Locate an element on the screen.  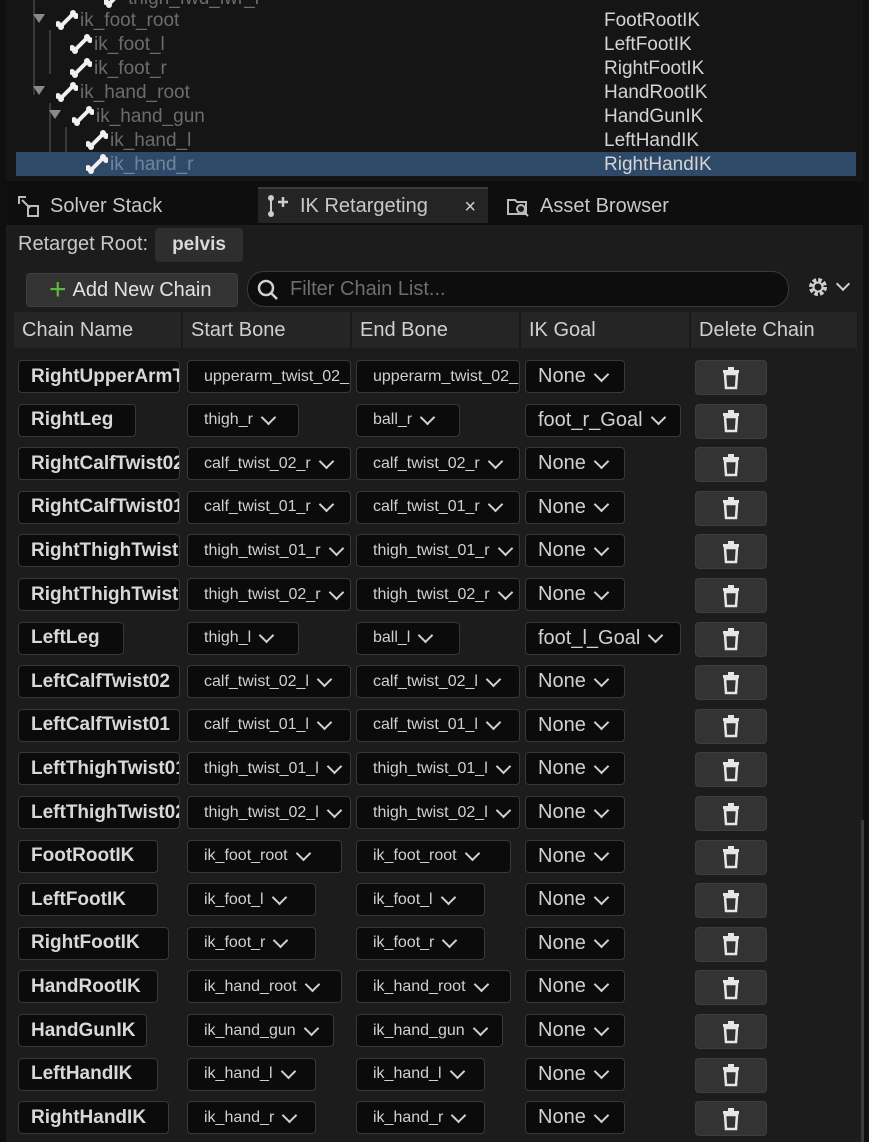
chain-name-field: RightLeg is located at coordinates (77, 420).